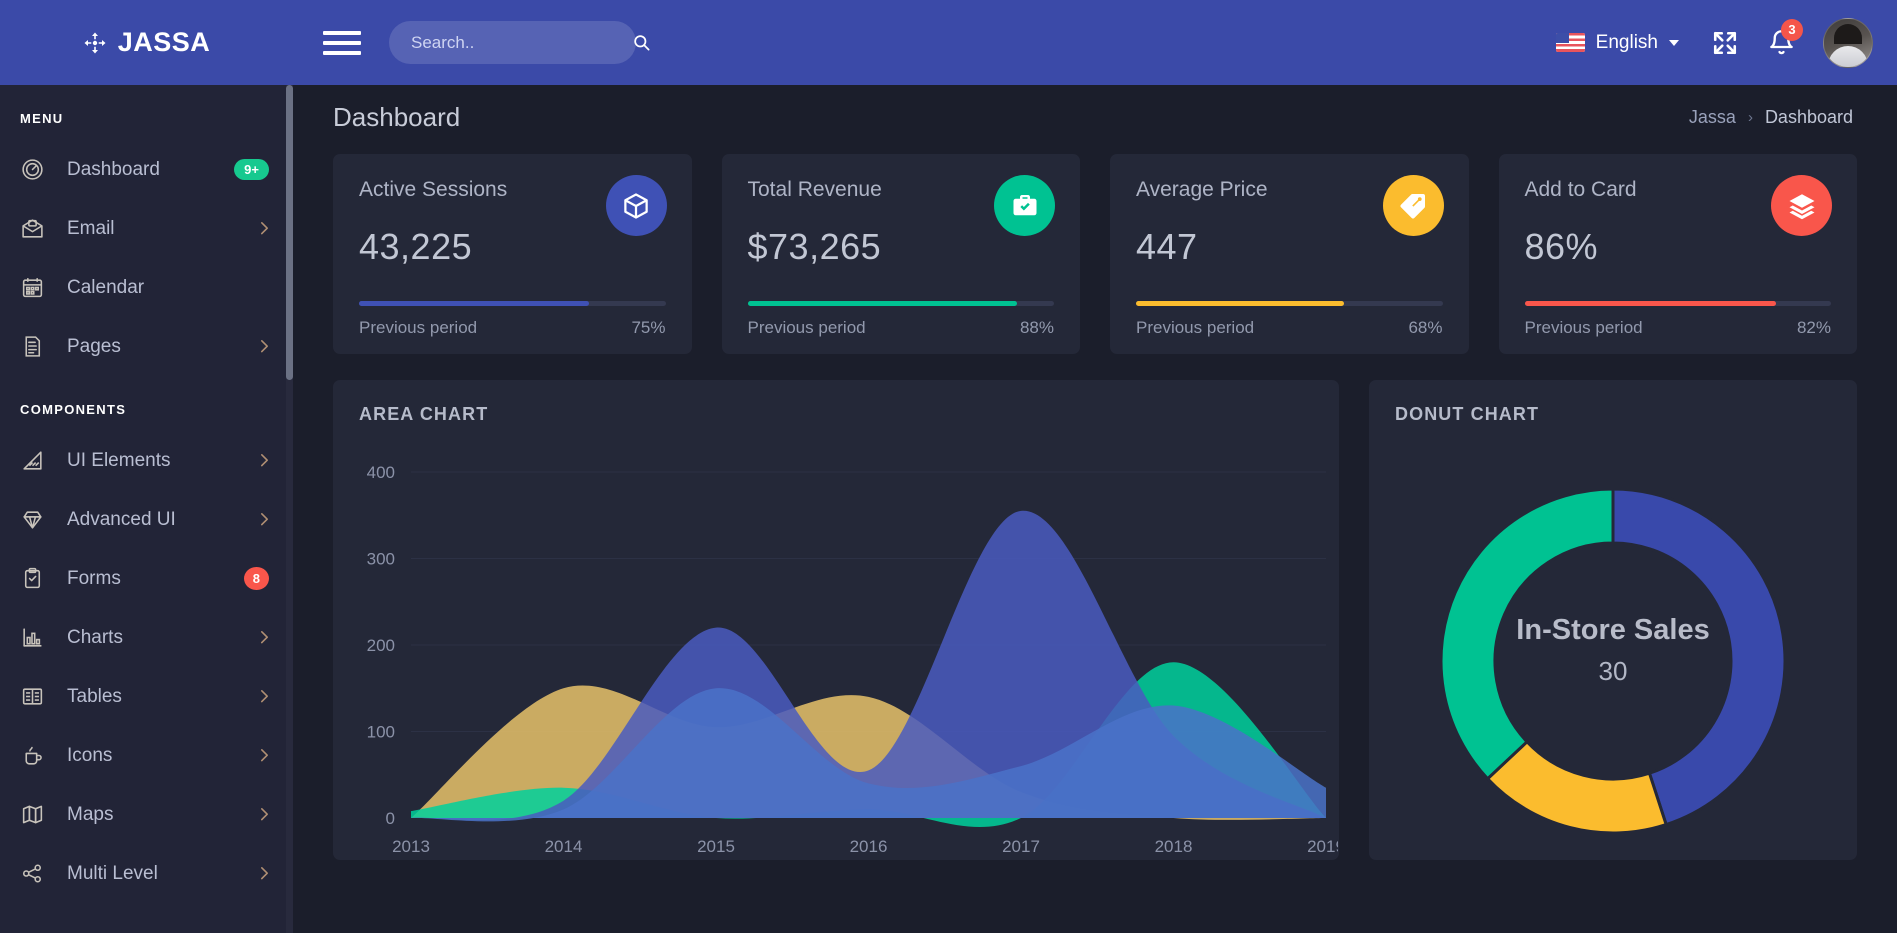  Describe the element at coordinates (716, 846) in the screenshot. I see `svg-text: 2015` at that location.